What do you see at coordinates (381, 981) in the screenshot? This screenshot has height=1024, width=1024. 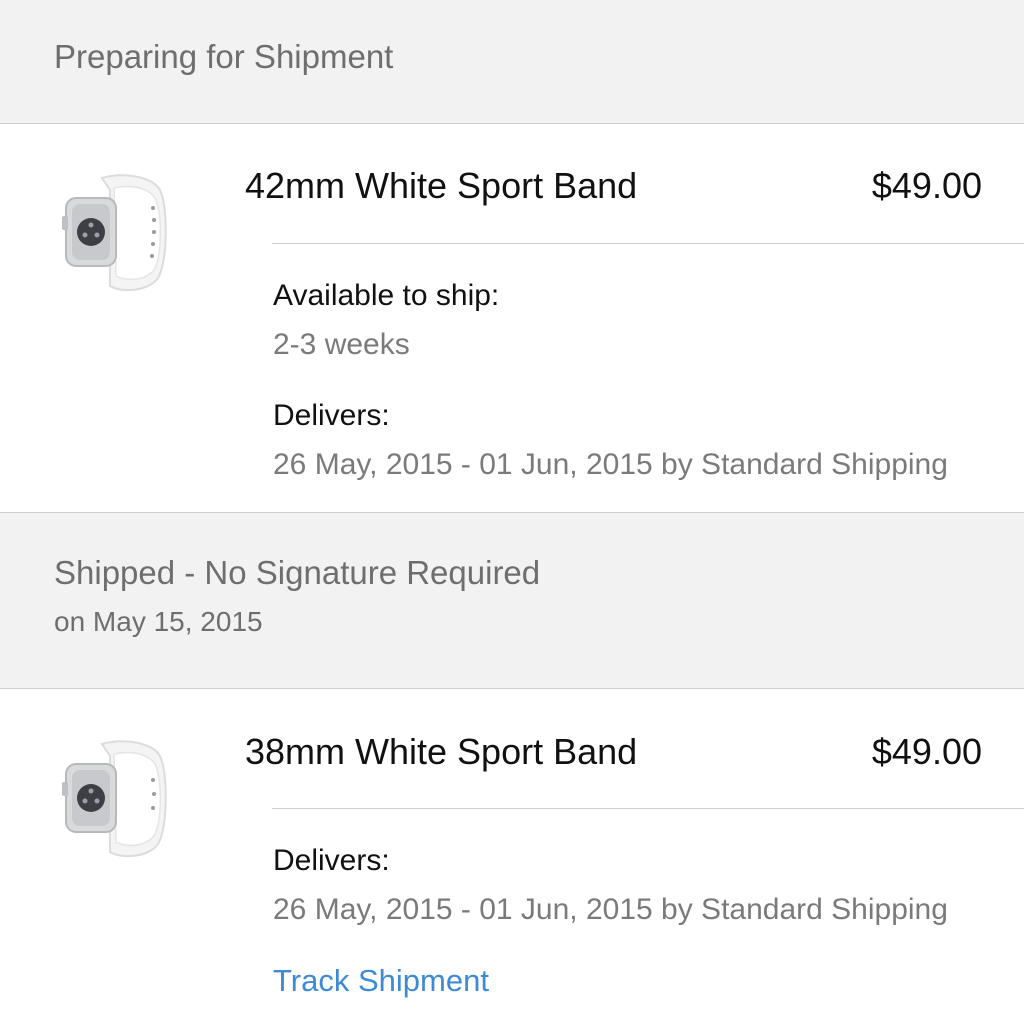 I see `track-shipment-link: Track Shipment` at bounding box center [381, 981].